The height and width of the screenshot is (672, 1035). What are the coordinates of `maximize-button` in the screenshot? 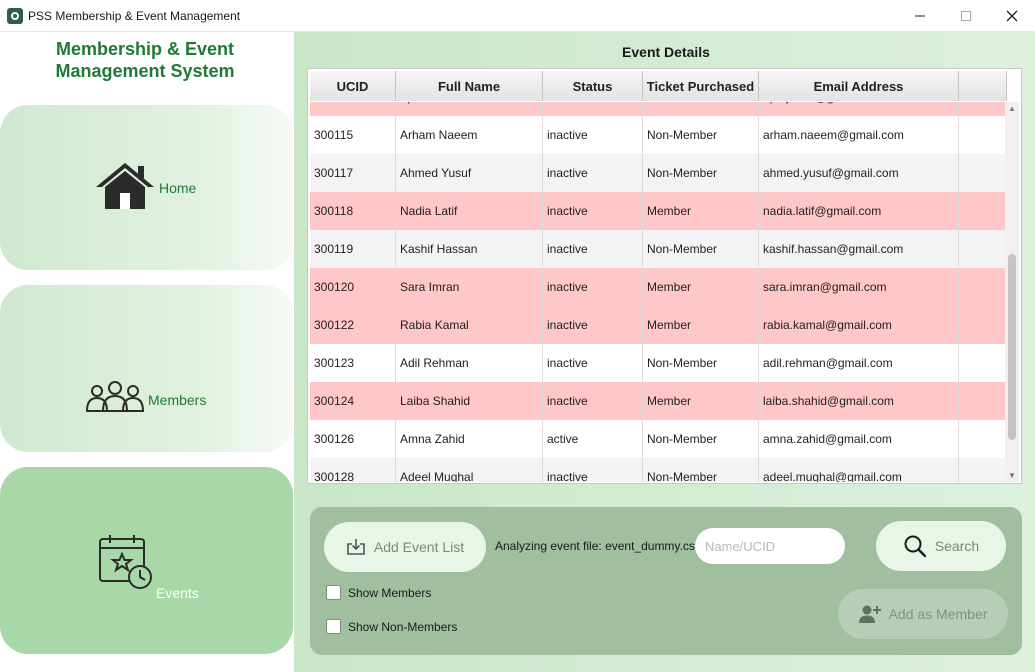 It's located at (966, 16).